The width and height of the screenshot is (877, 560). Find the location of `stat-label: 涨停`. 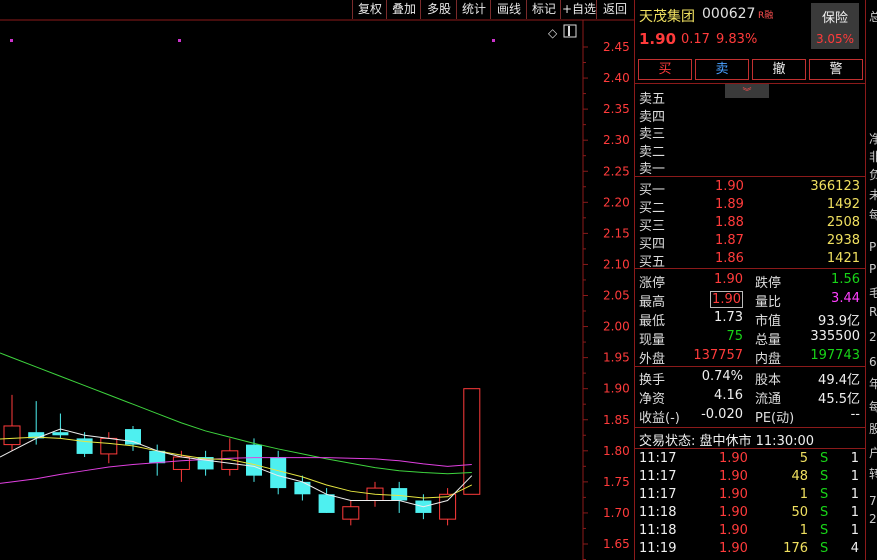

stat-label: 涨停 is located at coordinates (652, 283).